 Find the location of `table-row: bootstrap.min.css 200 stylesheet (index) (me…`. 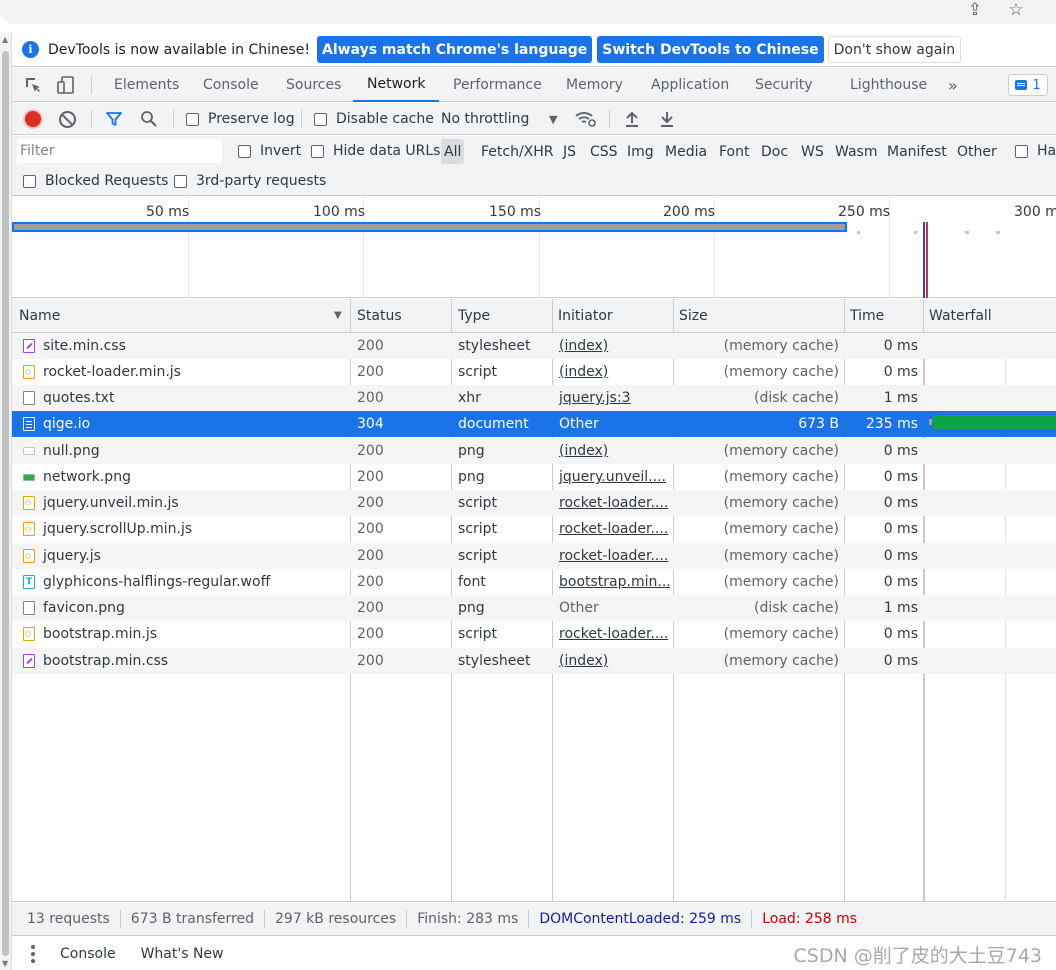

table-row: bootstrap.min.css 200 stylesheet (index) (me… is located at coordinates (534, 661).